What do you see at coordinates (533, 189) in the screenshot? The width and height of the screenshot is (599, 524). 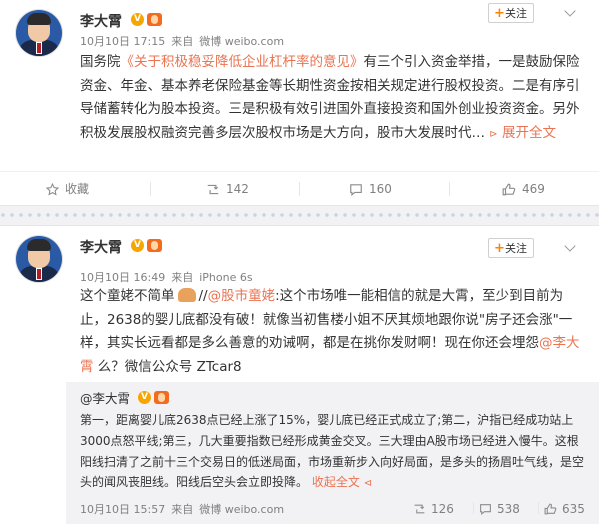 I see `like-count: 469` at bounding box center [533, 189].